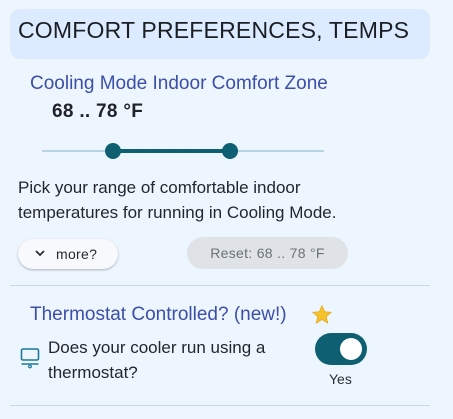 The width and height of the screenshot is (453, 419). I want to click on toggle-knob, so click(351, 349).